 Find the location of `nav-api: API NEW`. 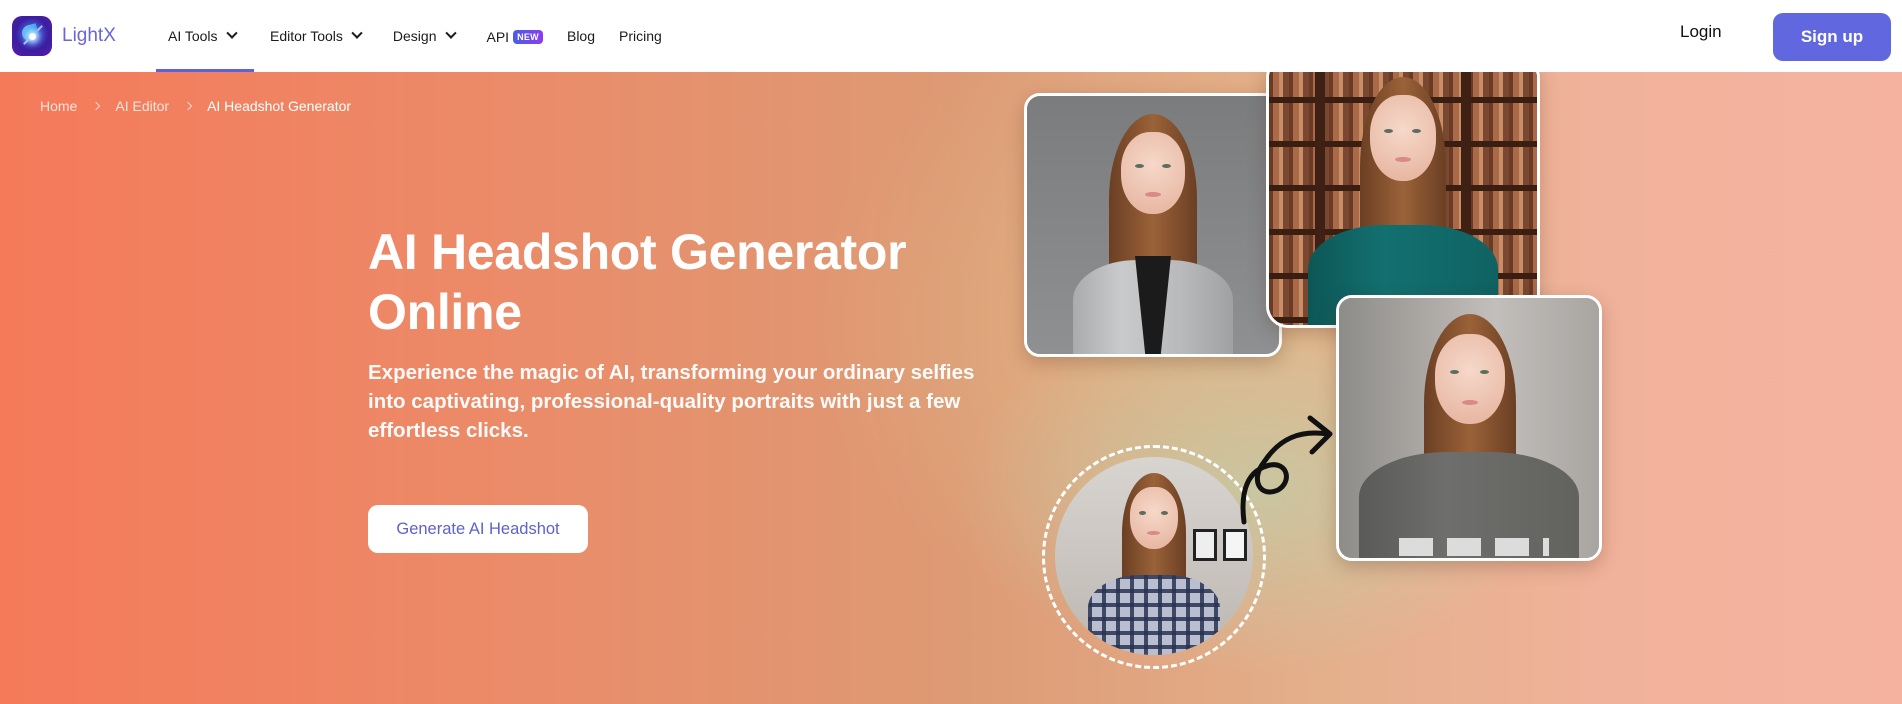

nav-api: API NEW is located at coordinates (515, 36).